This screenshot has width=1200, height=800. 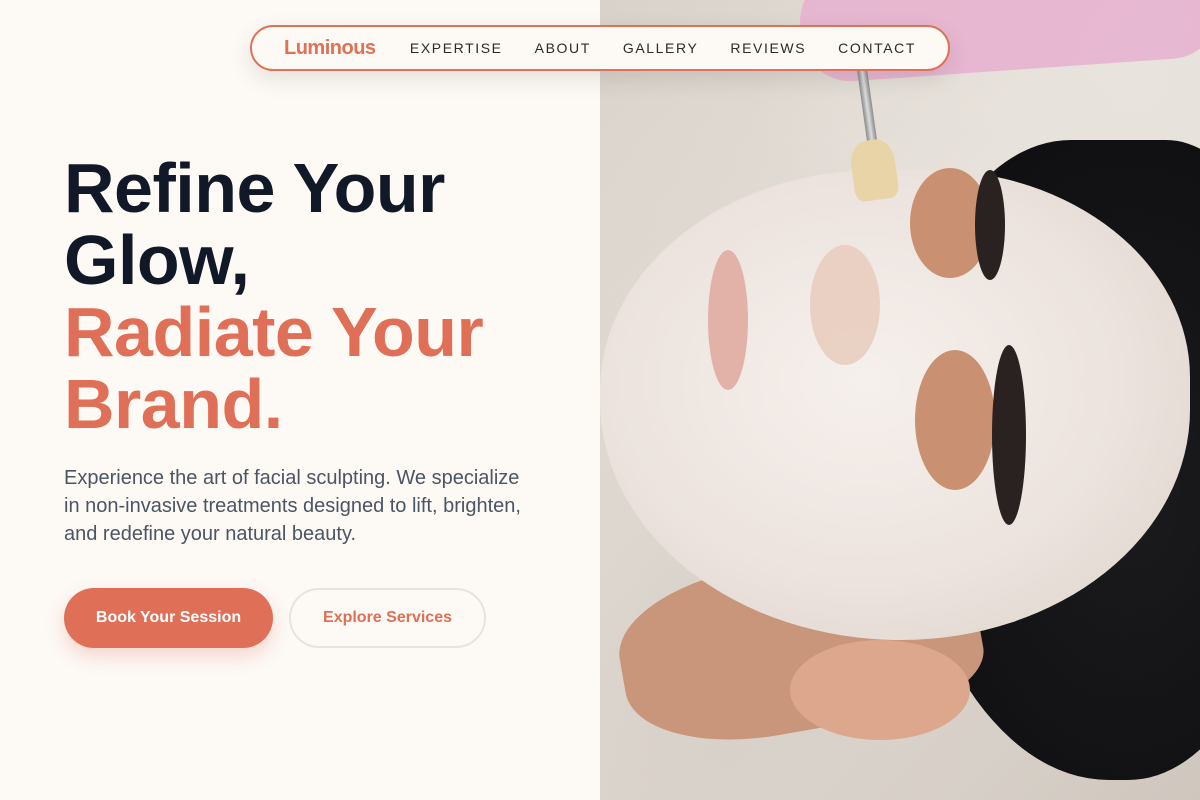 What do you see at coordinates (456, 48) in the screenshot?
I see `nav-link-expertise: EXPERTISE` at bounding box center [456, 48].